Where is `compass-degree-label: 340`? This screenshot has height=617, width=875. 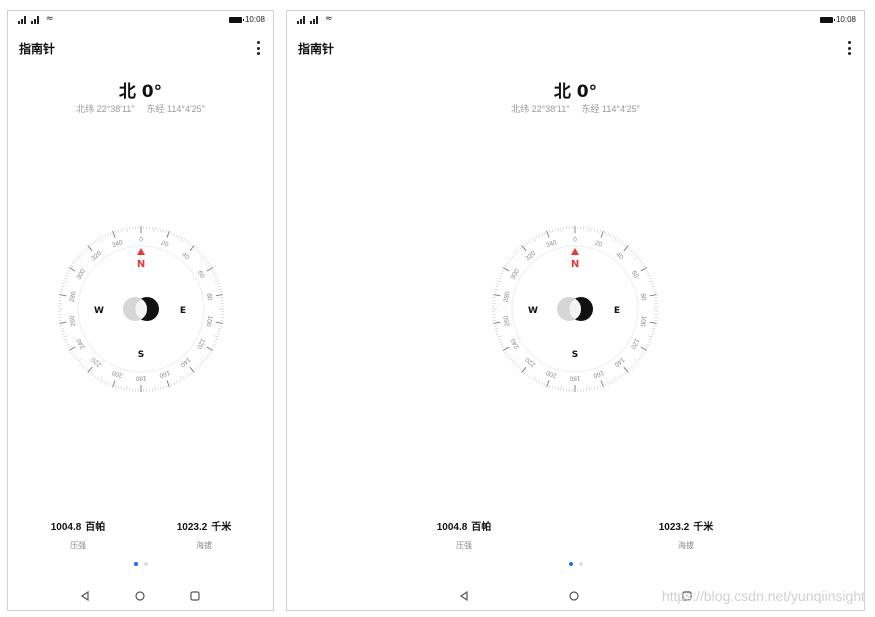 compass-degree-label: 340 is located at coordinates (117, 244).